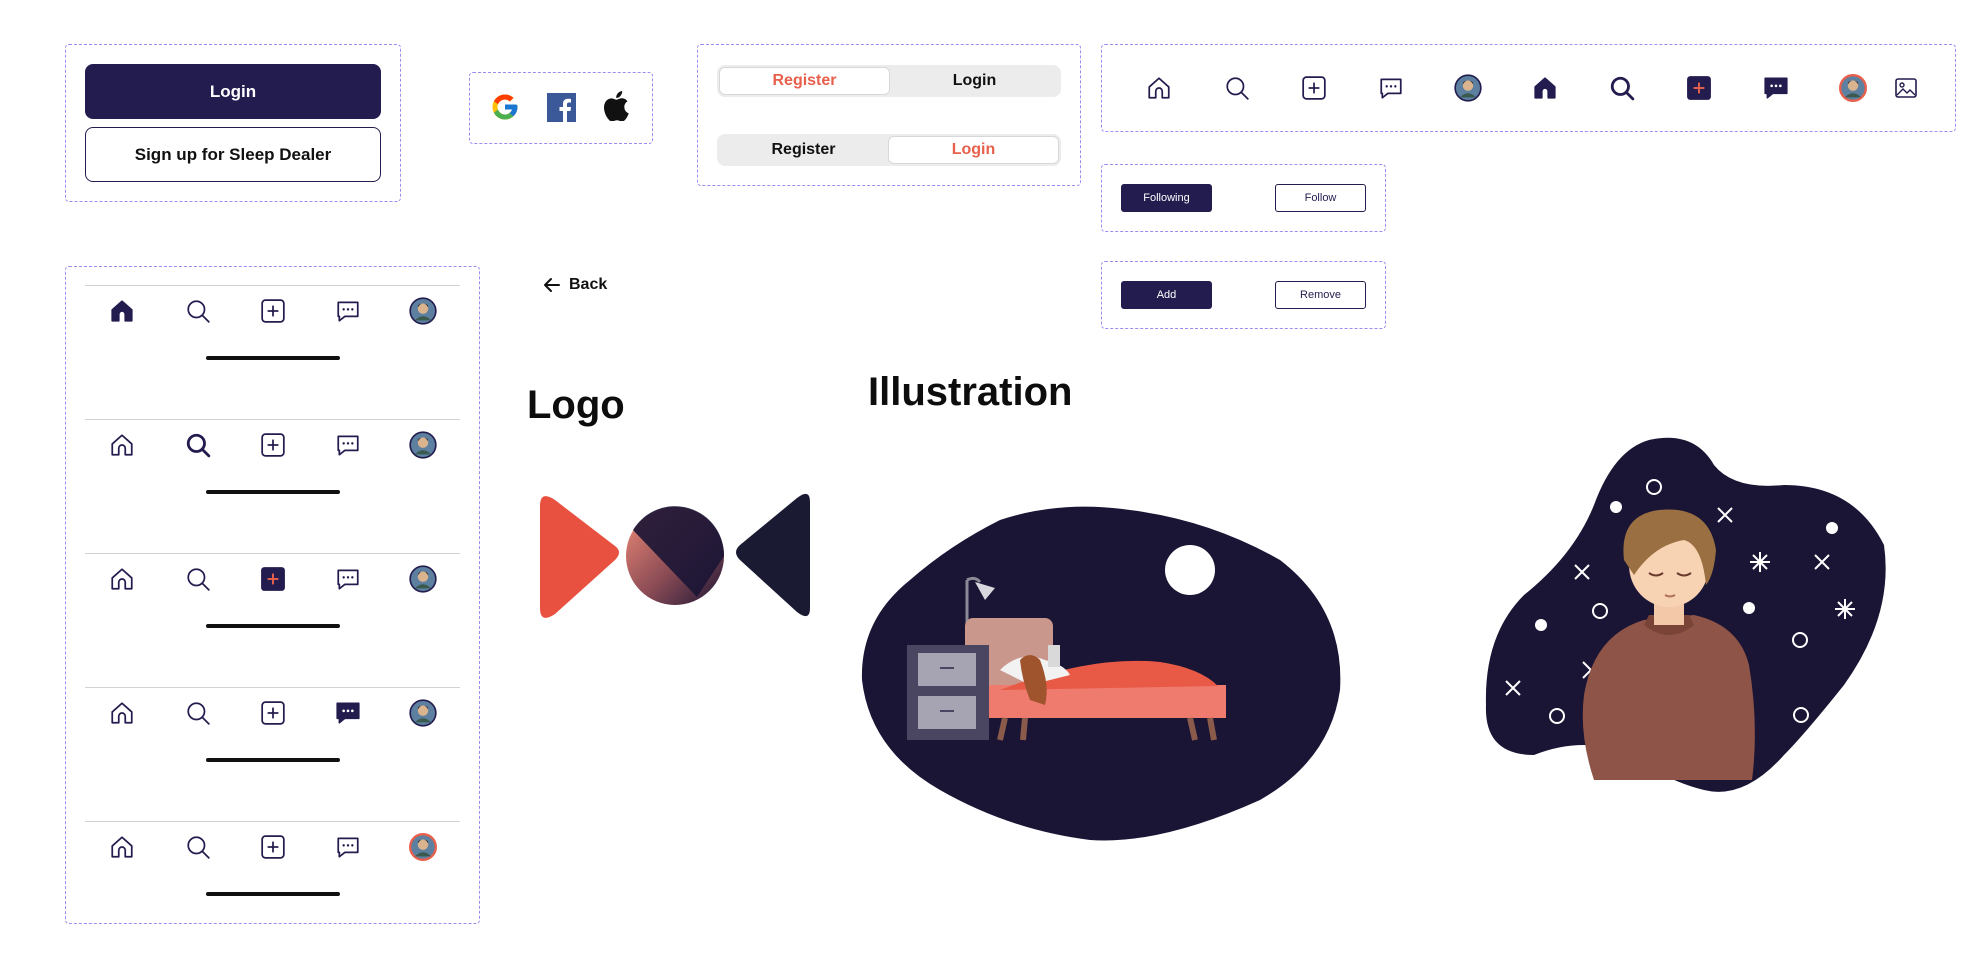 This screenshot has height=960, width=1985. I want to click on remove-button: Remove, so click(1320, 295).